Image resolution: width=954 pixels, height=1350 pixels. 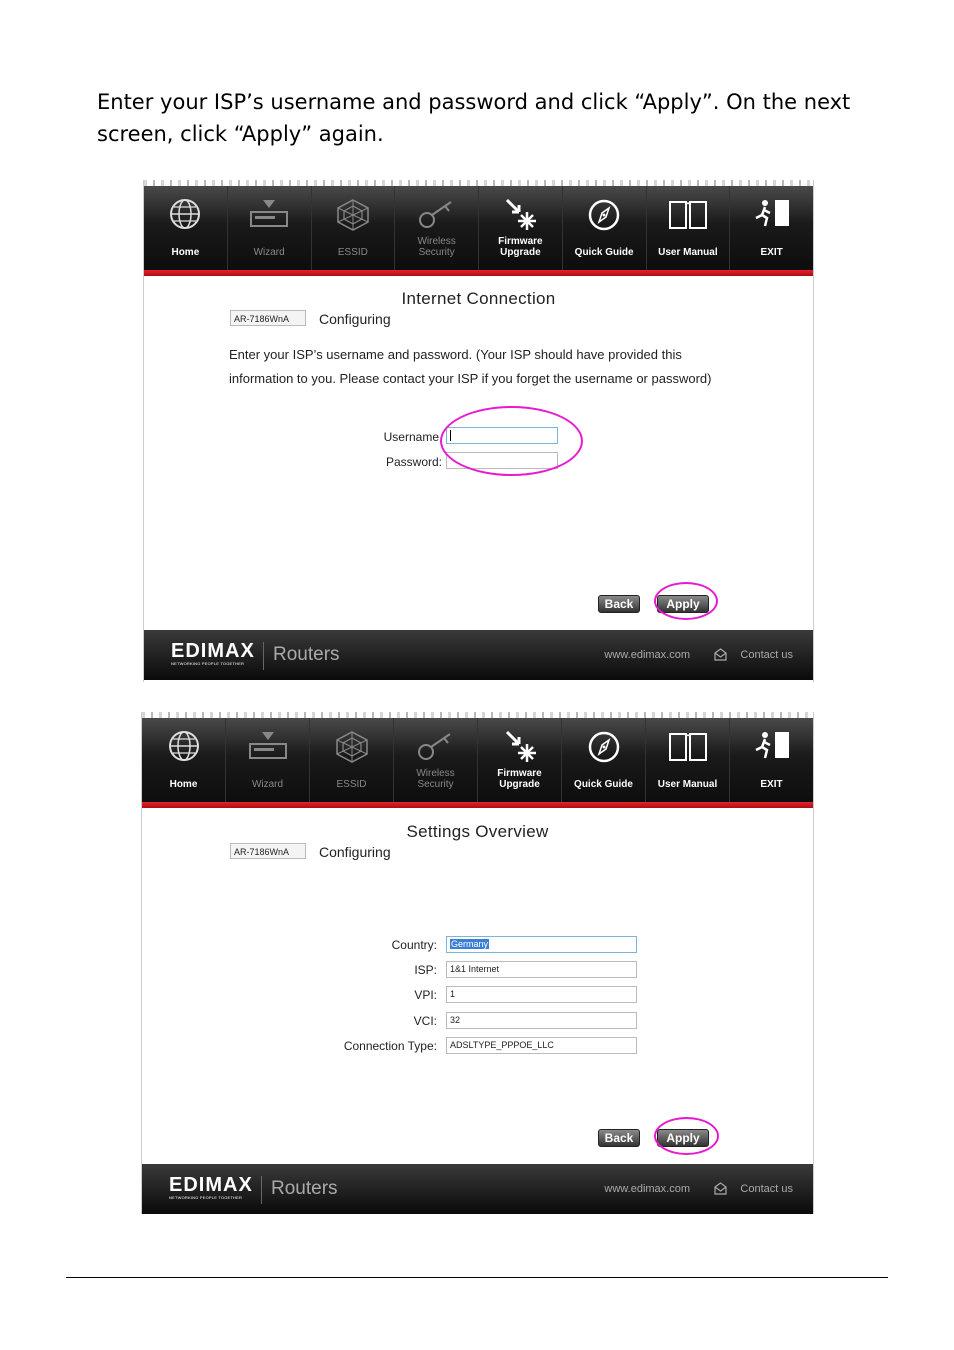 I want to click on connection-type-value: ADSLTYPE_PPPOE_LLC, so click(x=502, y=1045).